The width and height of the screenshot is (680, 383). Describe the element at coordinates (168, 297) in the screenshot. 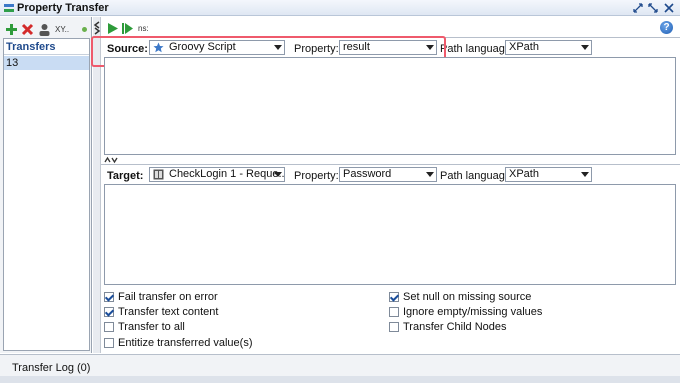

I see `option-label: Fail transfer on error` at that location.